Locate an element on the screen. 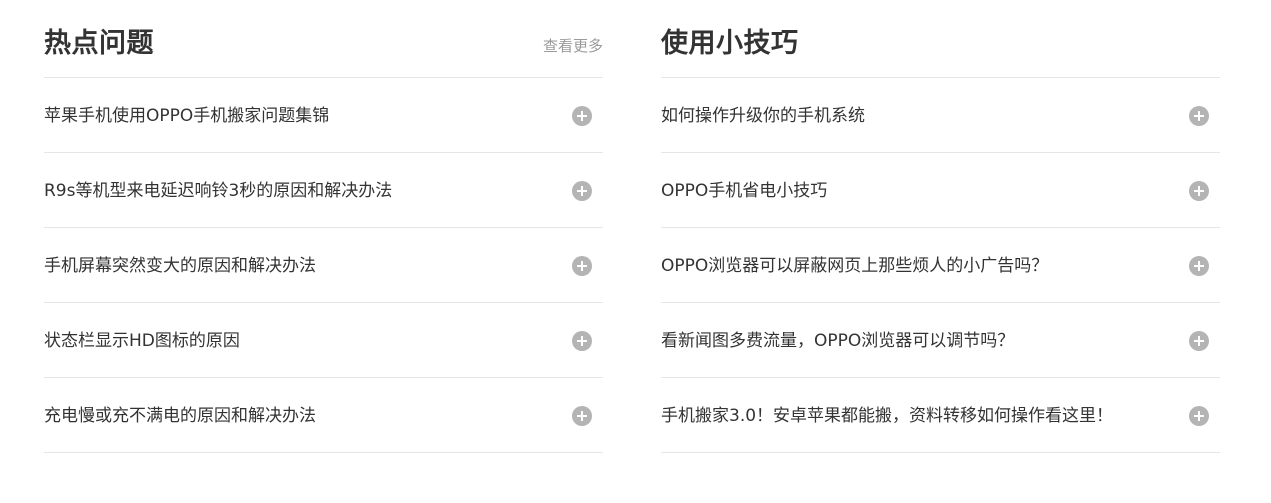 This screenshot has width=1271, height=503. hot-question-label: 苹果手机使用OPPO手机搬家问题集锦 is located at coordinates (187, 116).